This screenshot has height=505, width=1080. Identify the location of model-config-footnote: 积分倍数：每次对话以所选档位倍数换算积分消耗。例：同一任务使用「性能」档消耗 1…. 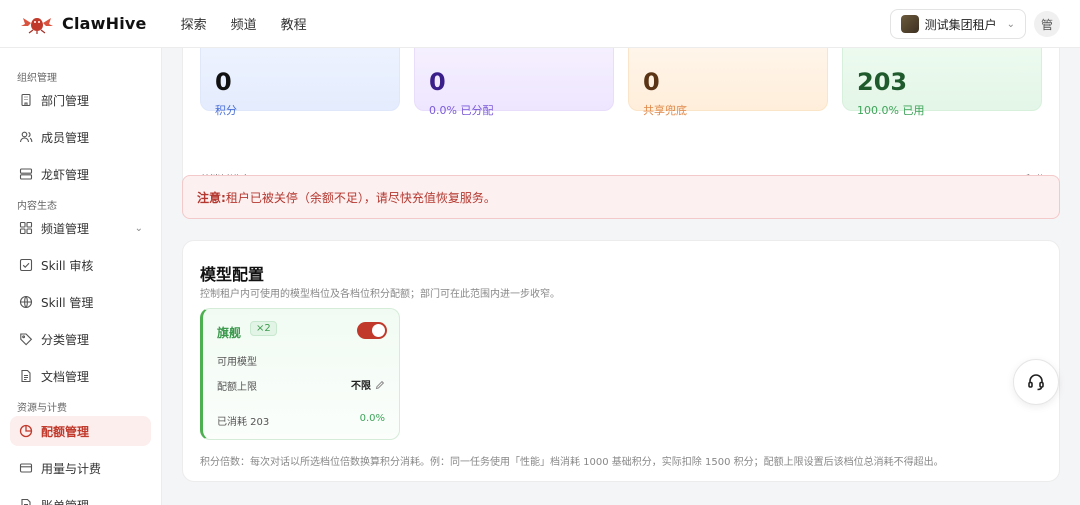
(572, 462).